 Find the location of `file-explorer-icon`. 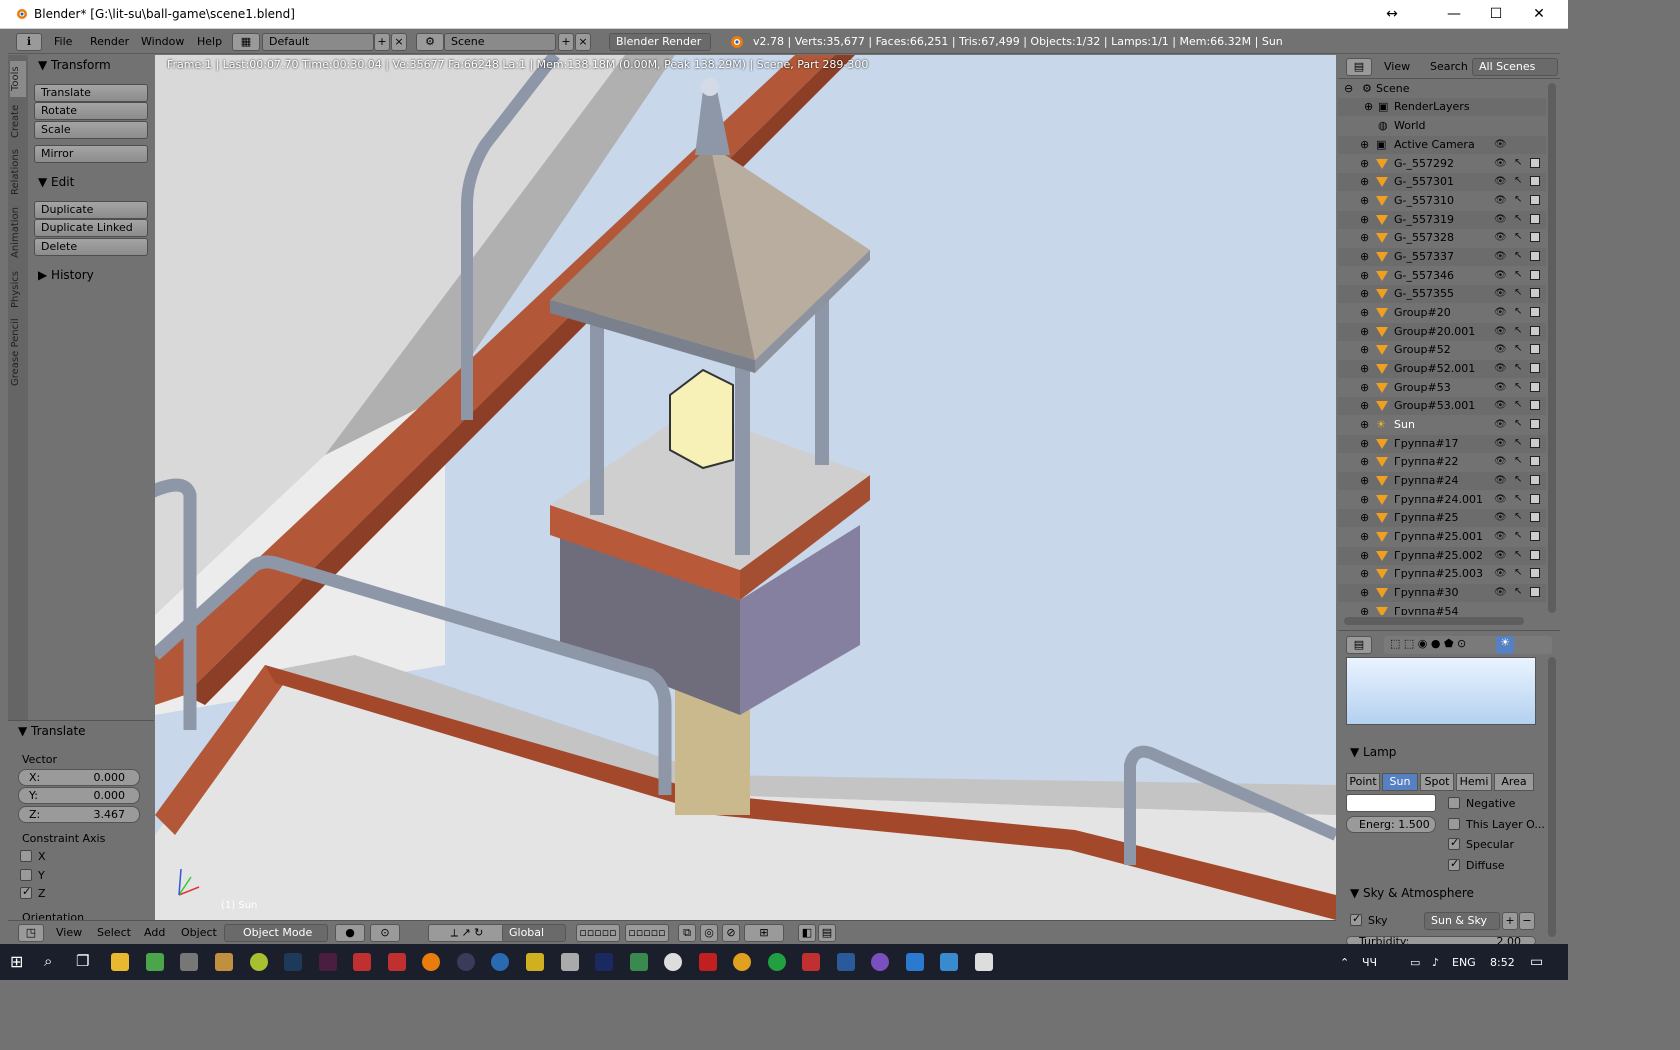

file-explorer-icon is located at coordinates (120, 962).